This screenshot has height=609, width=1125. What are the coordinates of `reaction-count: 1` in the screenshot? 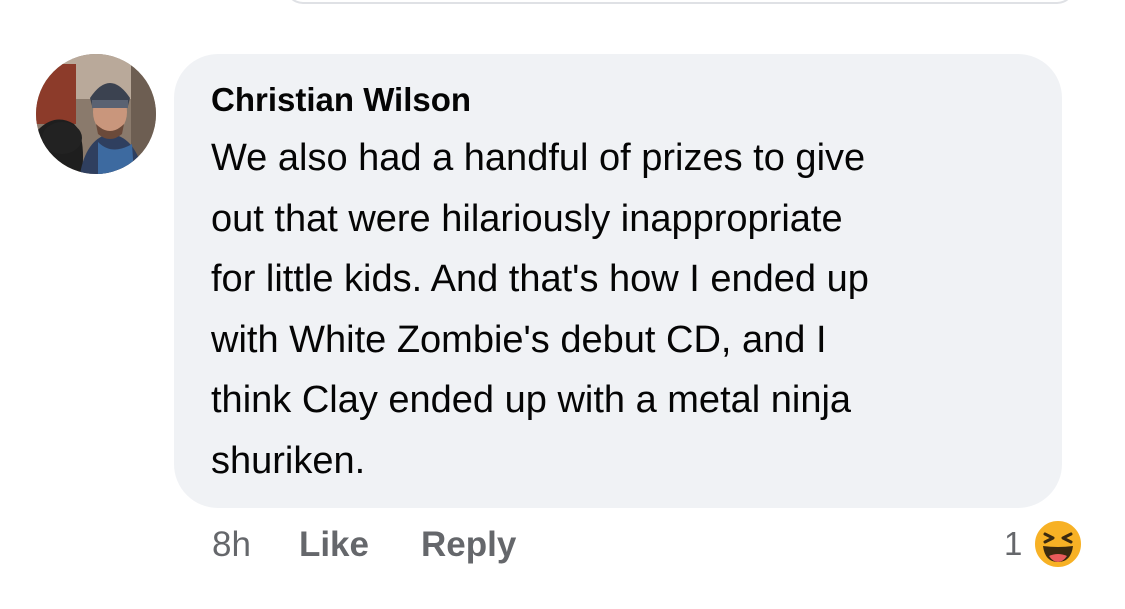 It's located at (1013, 543).